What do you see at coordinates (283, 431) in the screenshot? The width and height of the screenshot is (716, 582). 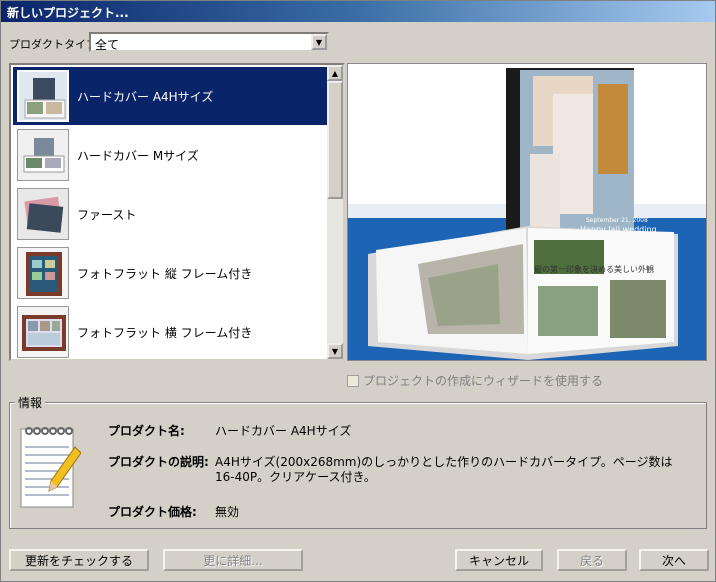 I see `product-name-value: ハードカバー A4Hサイズ` at bounding box center [283, 431].